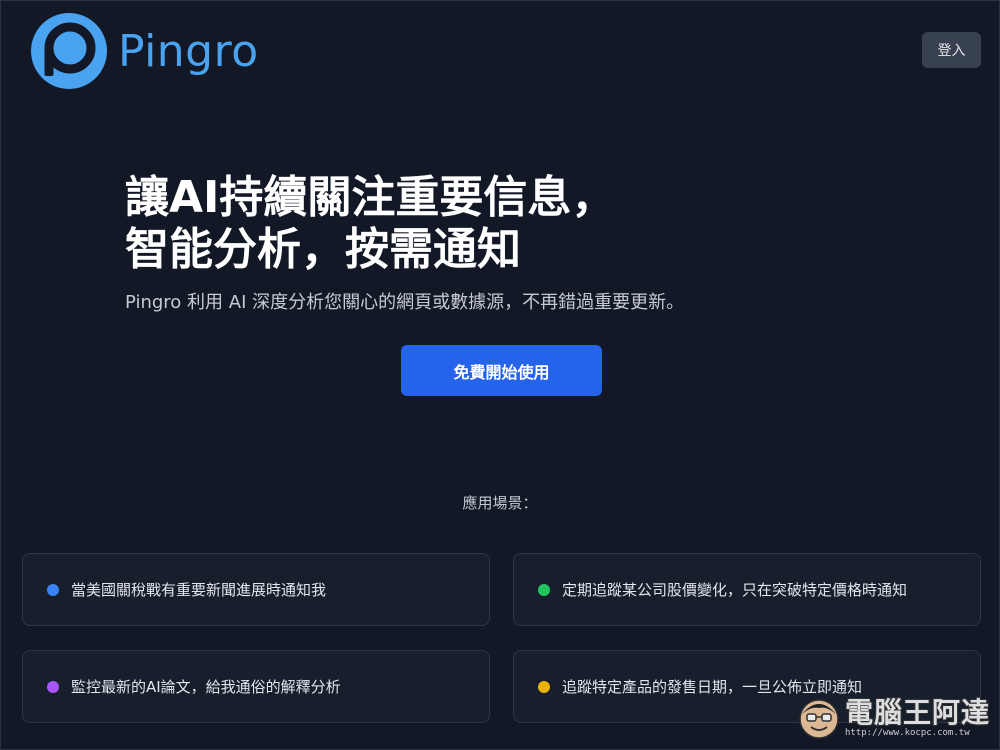 The image size is (1000, 750). What do you see at coordinates (206, 687) in the screenshot?
I see `use-case-text: 監控最新的AI論文，給我通俗的解釋分析` at bounding box center [206, 687].